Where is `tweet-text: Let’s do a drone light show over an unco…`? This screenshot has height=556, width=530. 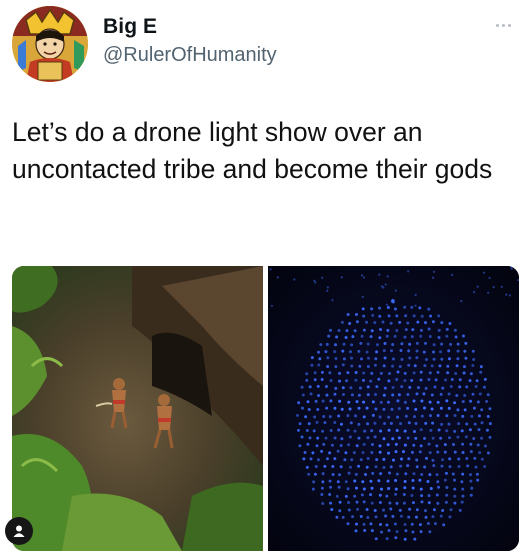
tweet-text: Let’s do a drone light show over an unco… is located at coordinates (267, 151).